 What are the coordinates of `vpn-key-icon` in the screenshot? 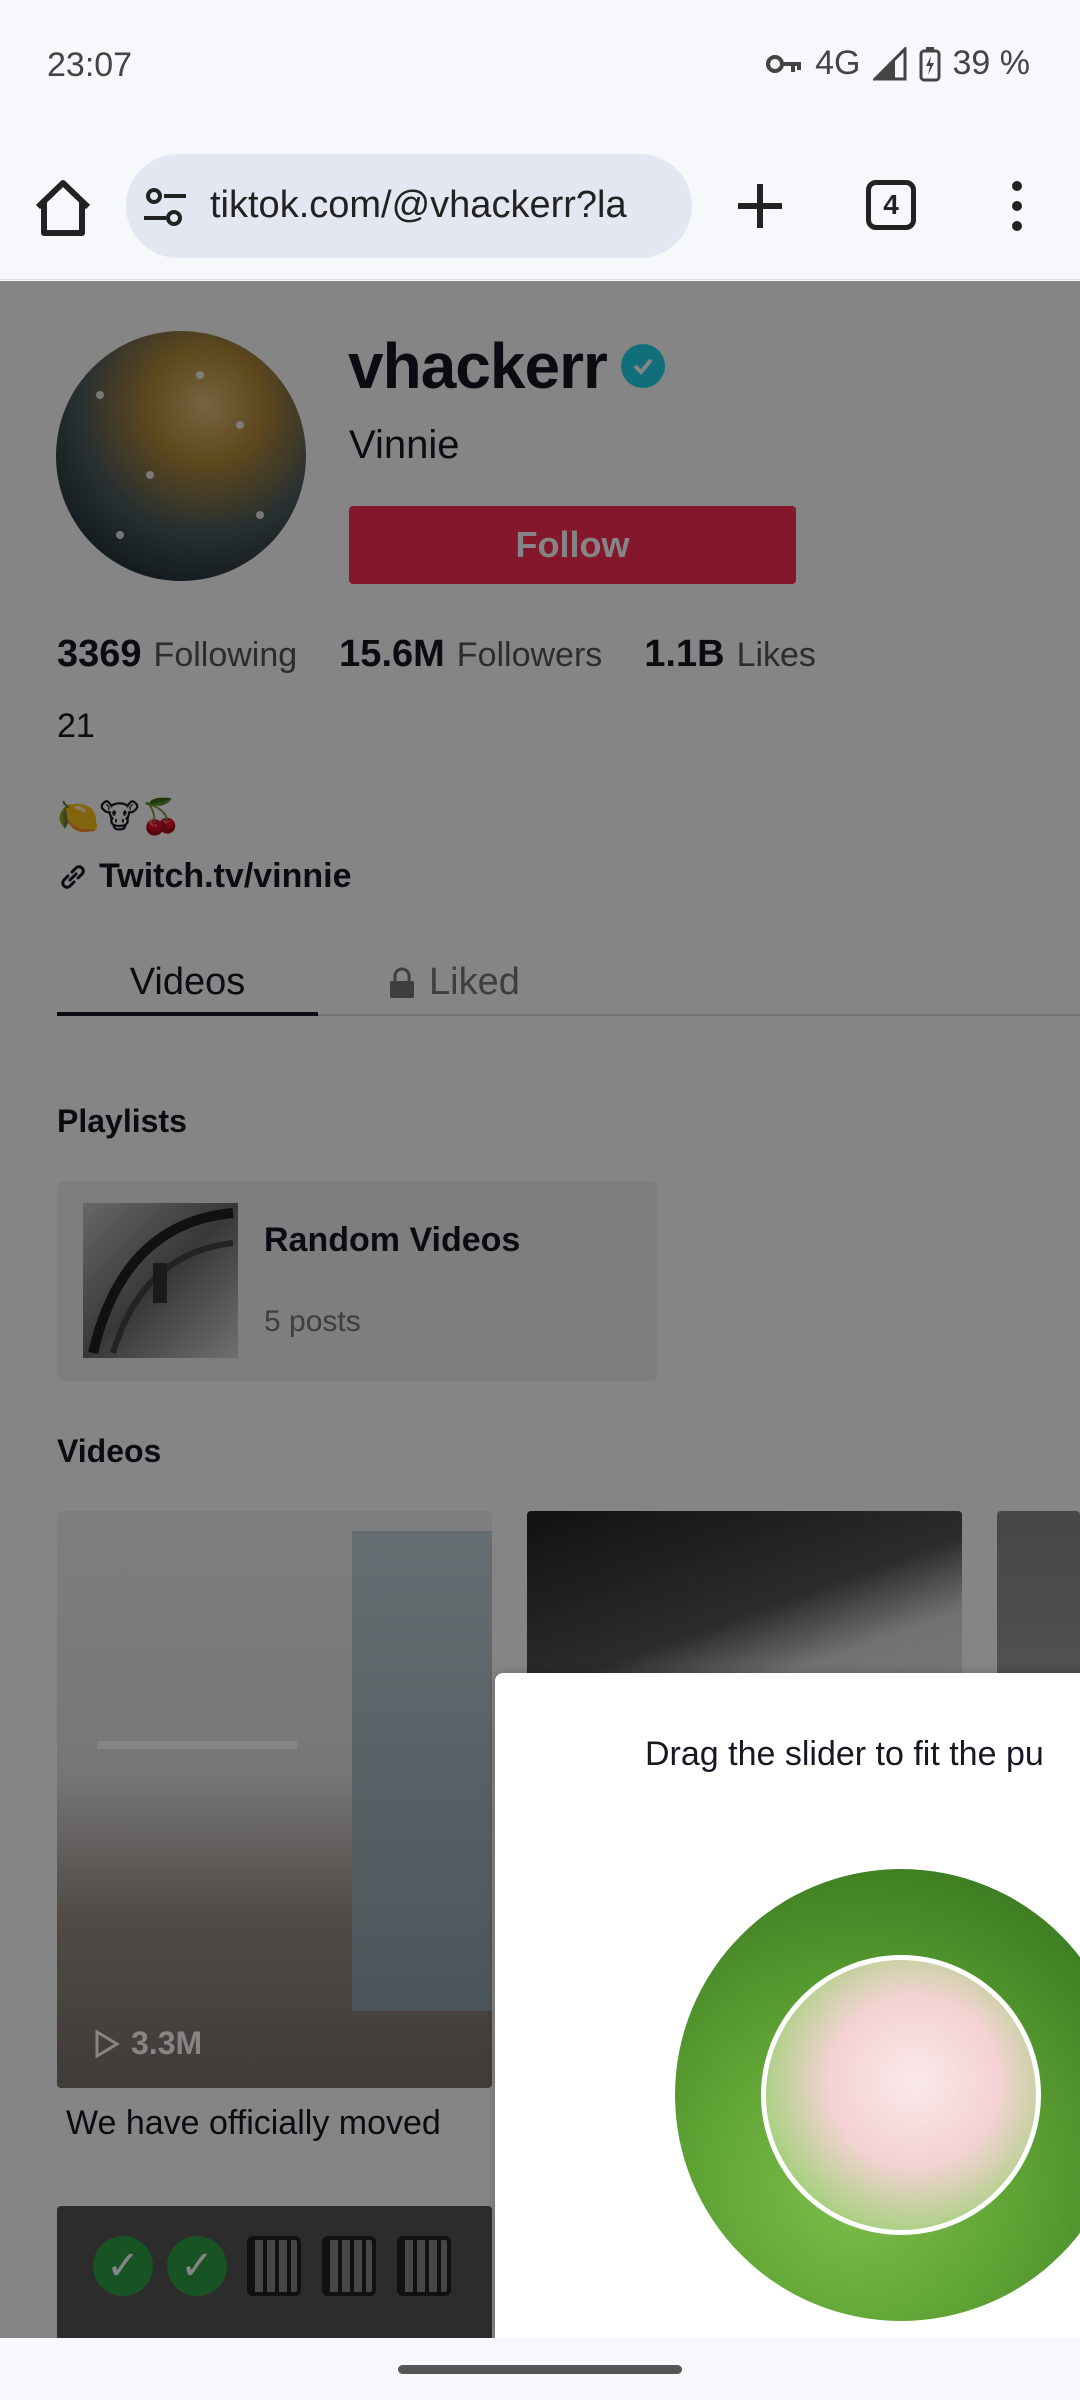 It's located at (784, 63).